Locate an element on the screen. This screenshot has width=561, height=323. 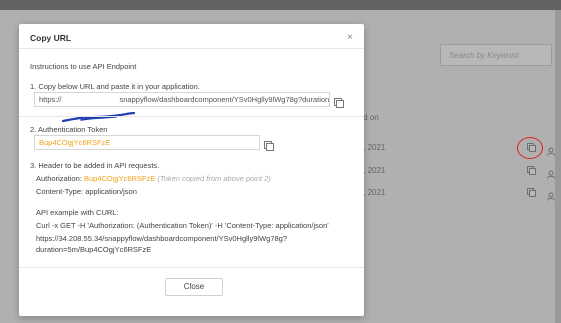
url-prefix: https:// is located at coordinates (50, 99).